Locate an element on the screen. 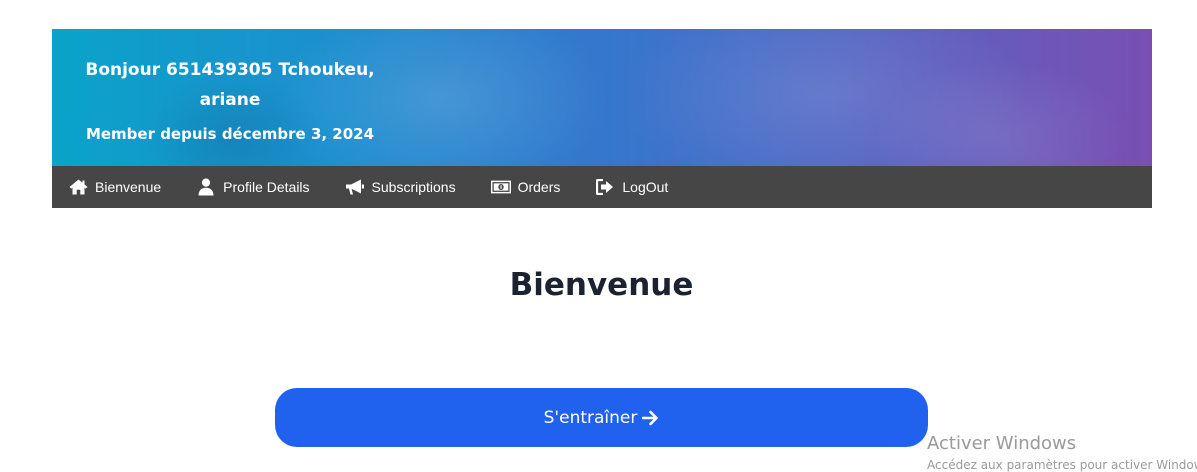 The height and width of the screenshot is (472, 1197). arrow-right-icon is located at coordinates (650, 418).